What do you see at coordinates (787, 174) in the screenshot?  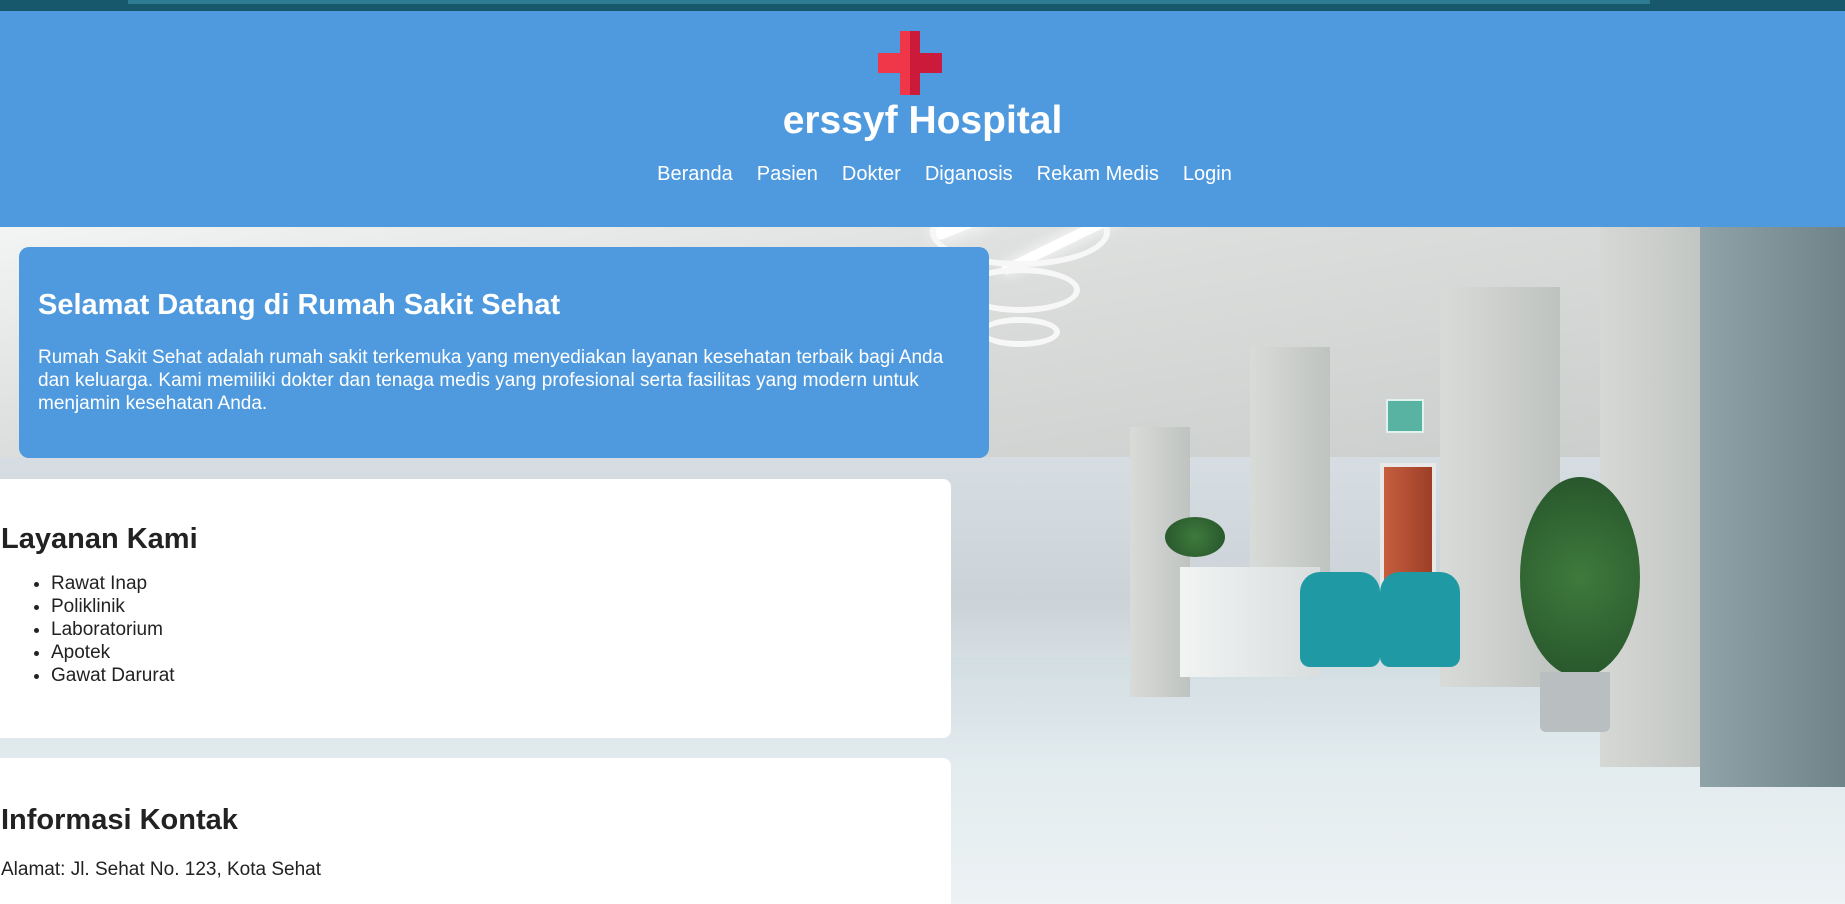 I see `nav-pasien: Pasien` at bounding box center [787, 174].